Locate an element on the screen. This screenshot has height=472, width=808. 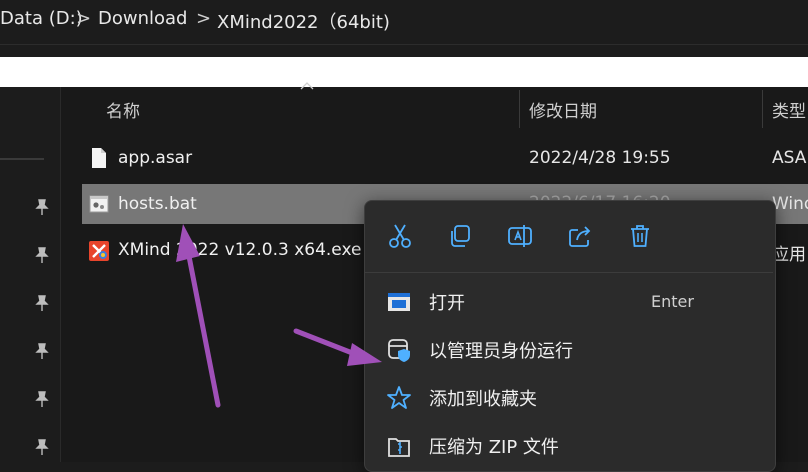
command-bar-input is located at coordinates (404, 72).